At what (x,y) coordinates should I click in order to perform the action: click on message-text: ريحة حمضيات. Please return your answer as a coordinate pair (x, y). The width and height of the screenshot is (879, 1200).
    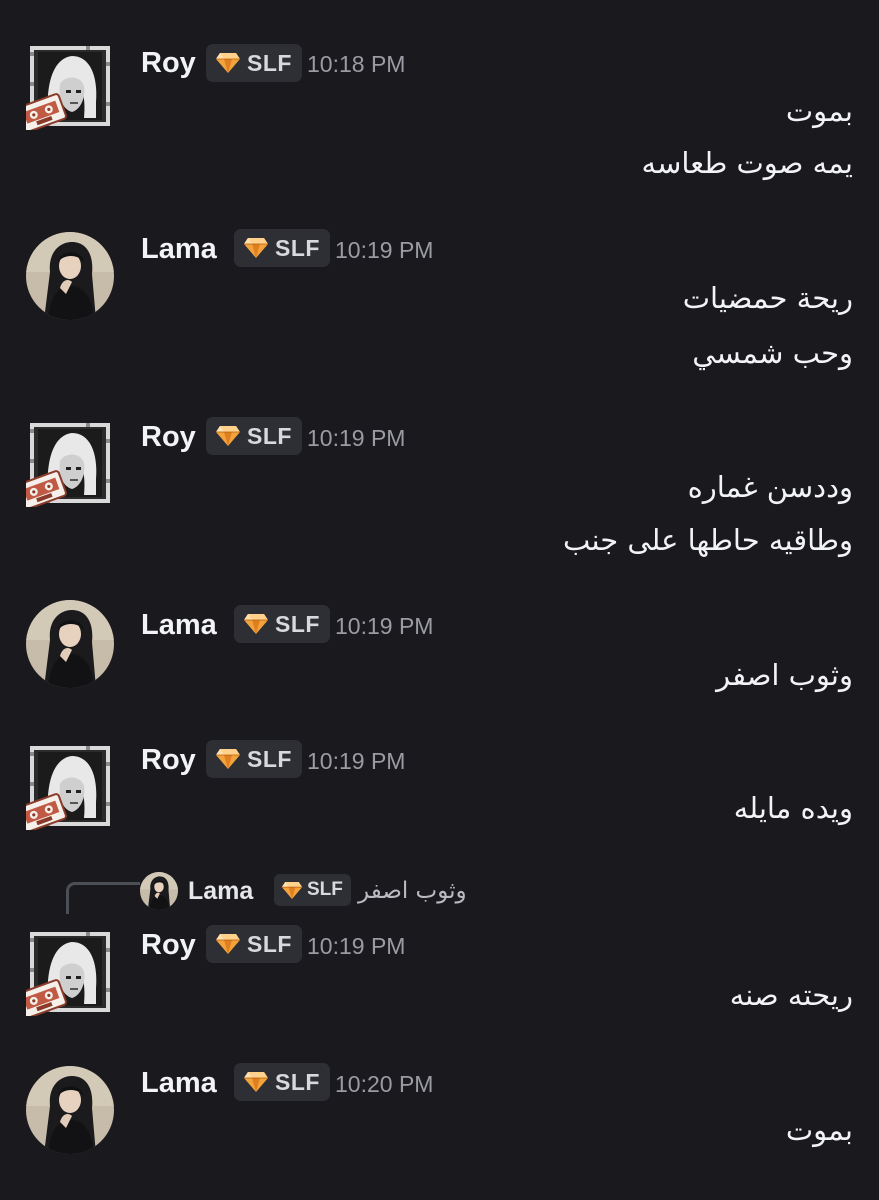
    Looking at the image, I should click on (767, 298).